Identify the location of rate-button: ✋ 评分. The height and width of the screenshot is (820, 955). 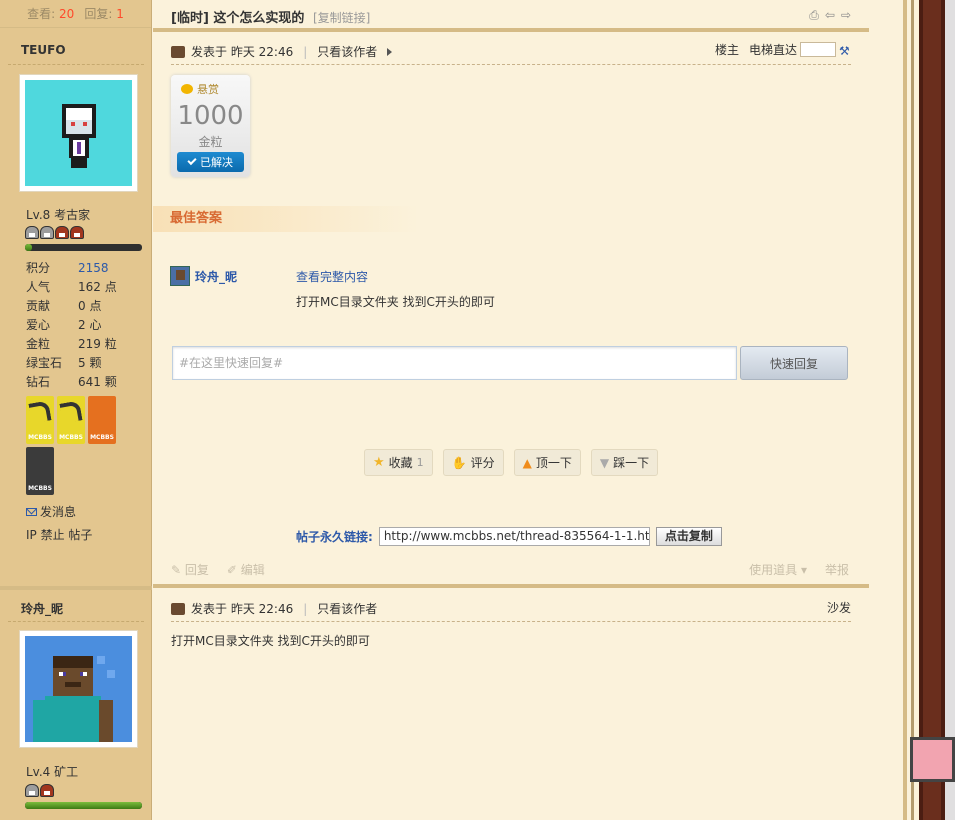
(473, 462).